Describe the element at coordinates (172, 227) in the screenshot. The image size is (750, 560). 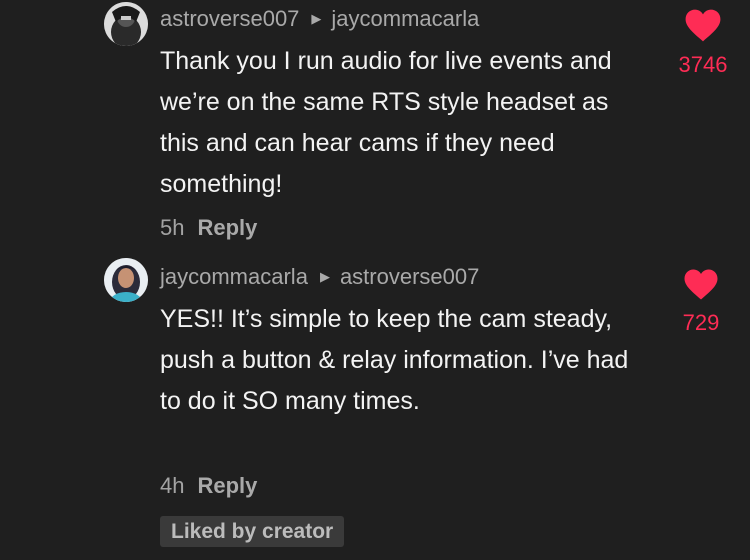
I see `comment-time: 5h` at that location.